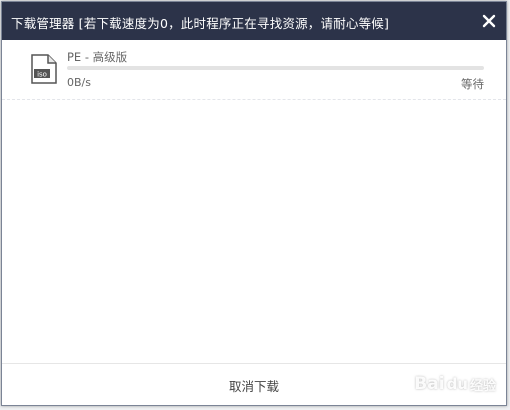 The width and height of the screenshot is (510, 410). I want to click on close-button, so click(489, 21).